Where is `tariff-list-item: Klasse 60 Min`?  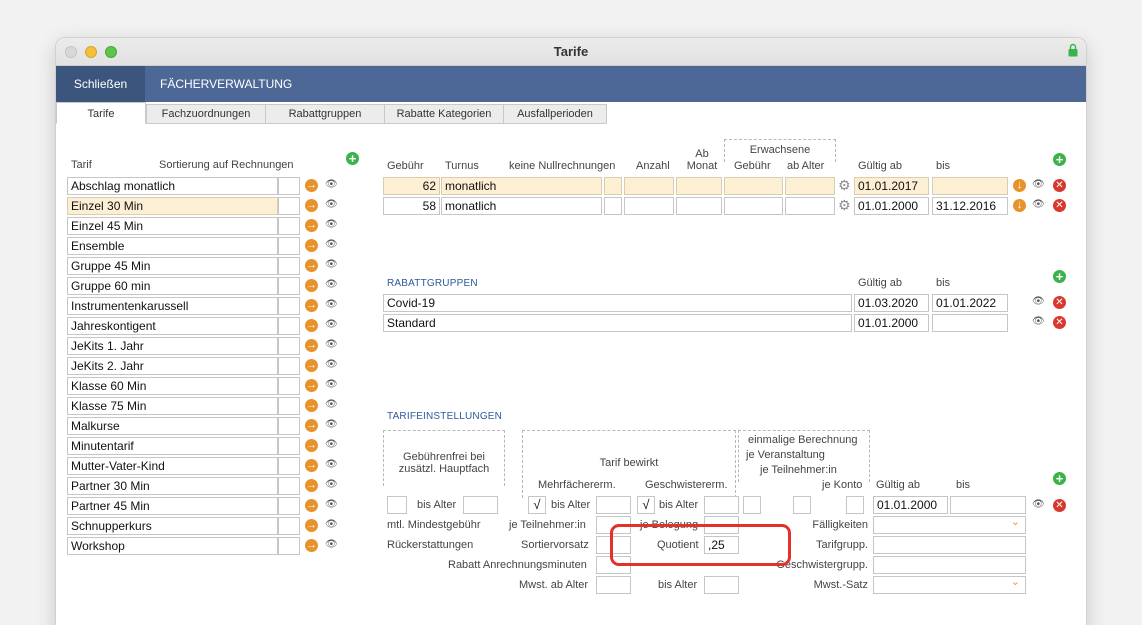
tariff-list-item: Klasse 60 Min is located at coordinates (172, 386).